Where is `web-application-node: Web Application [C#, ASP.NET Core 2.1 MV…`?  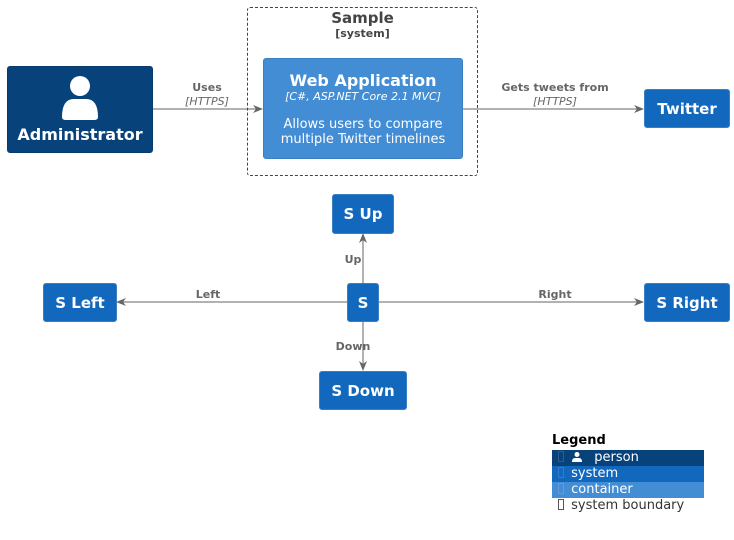
web-application-node: Web Application [C#, ASP.NET Core 2.1 MV… is located at coordinates (363, 108).